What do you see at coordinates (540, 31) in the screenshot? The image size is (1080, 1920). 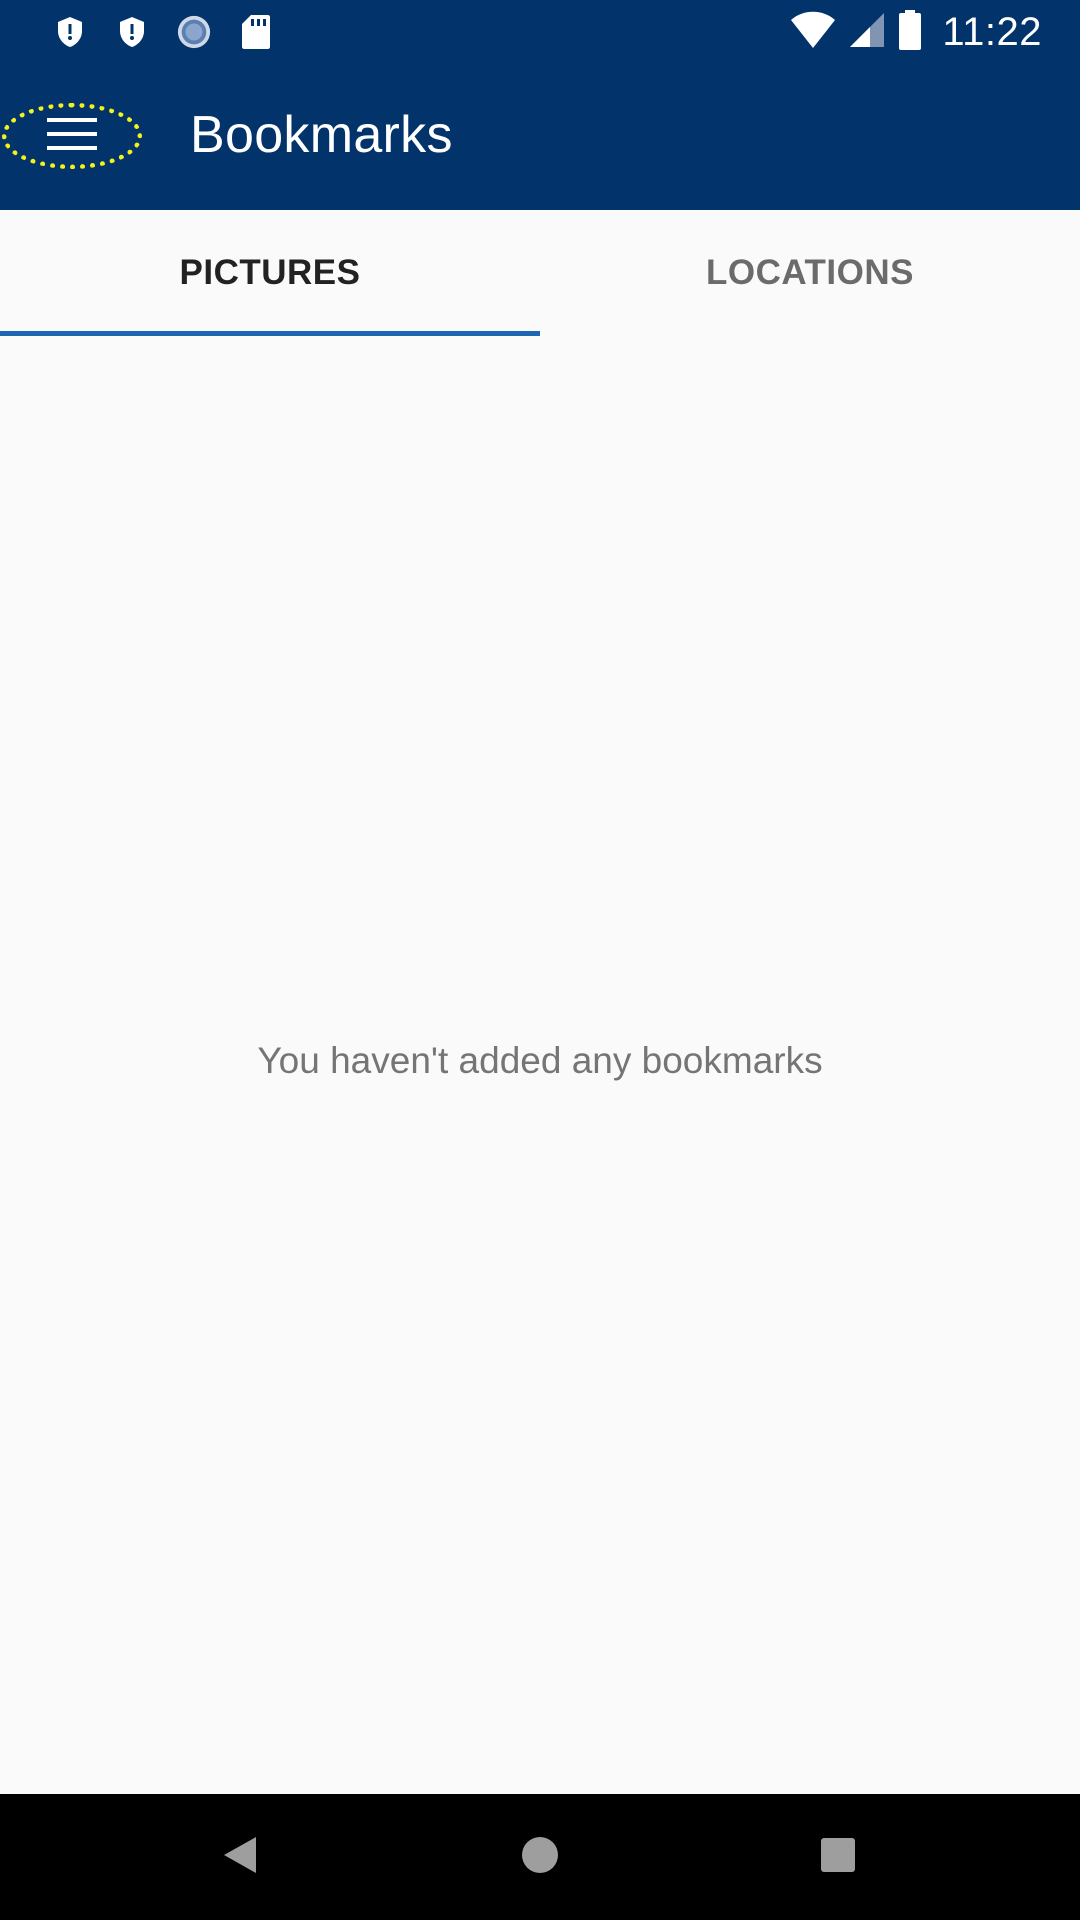 I see `status-bar: 11:22` at bounding box center [540, 31].